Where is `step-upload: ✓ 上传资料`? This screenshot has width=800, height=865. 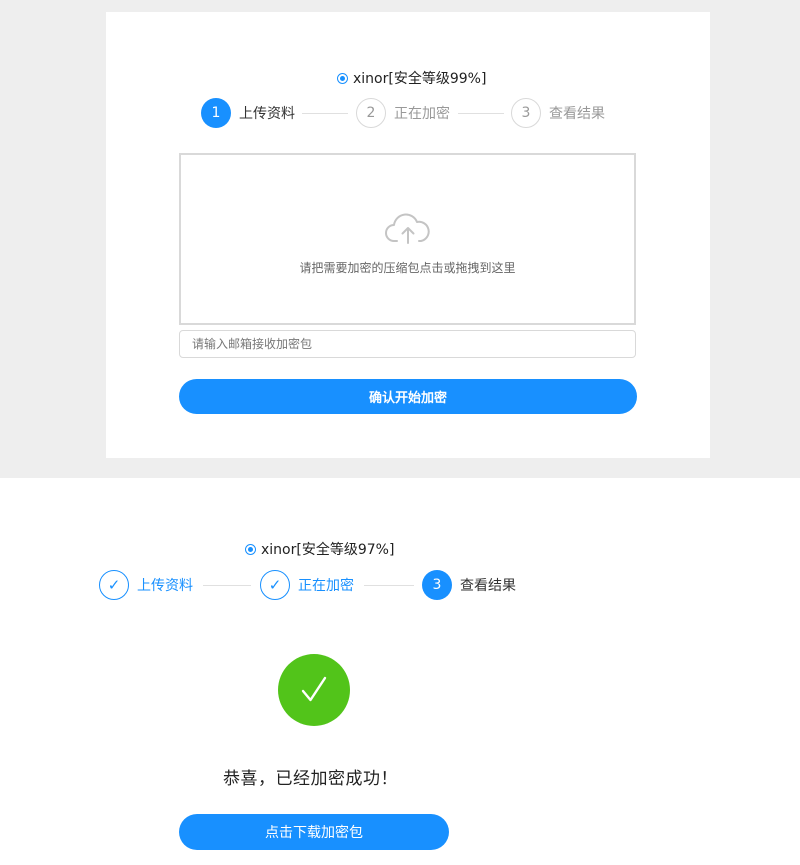
step-upload: ✓ 上传资料 is located at coordinates (146, 585).